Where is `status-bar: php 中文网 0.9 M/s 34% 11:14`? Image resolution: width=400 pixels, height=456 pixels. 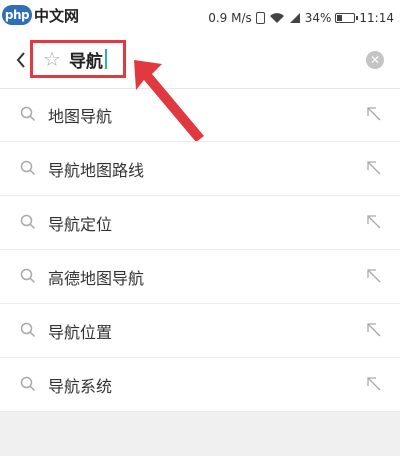
status-bar: php 中文网 0.9 M/s 34% 11:14 is located at coordinates (200, 17).